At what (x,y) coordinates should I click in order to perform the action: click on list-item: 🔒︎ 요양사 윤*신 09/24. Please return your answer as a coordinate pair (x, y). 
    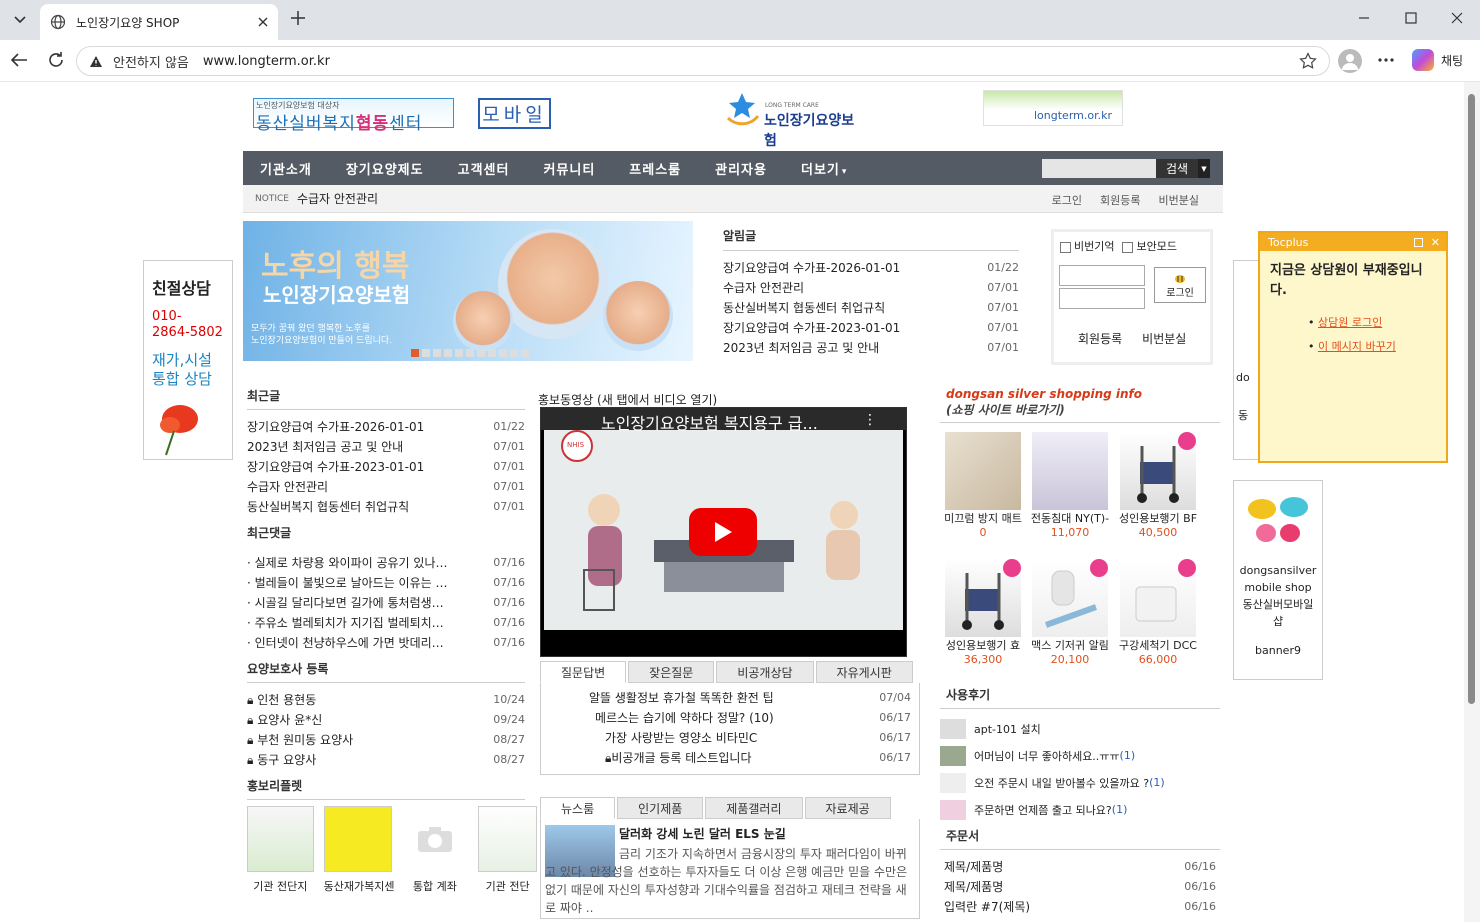
    Looking at the image, I should click on (386, 719).